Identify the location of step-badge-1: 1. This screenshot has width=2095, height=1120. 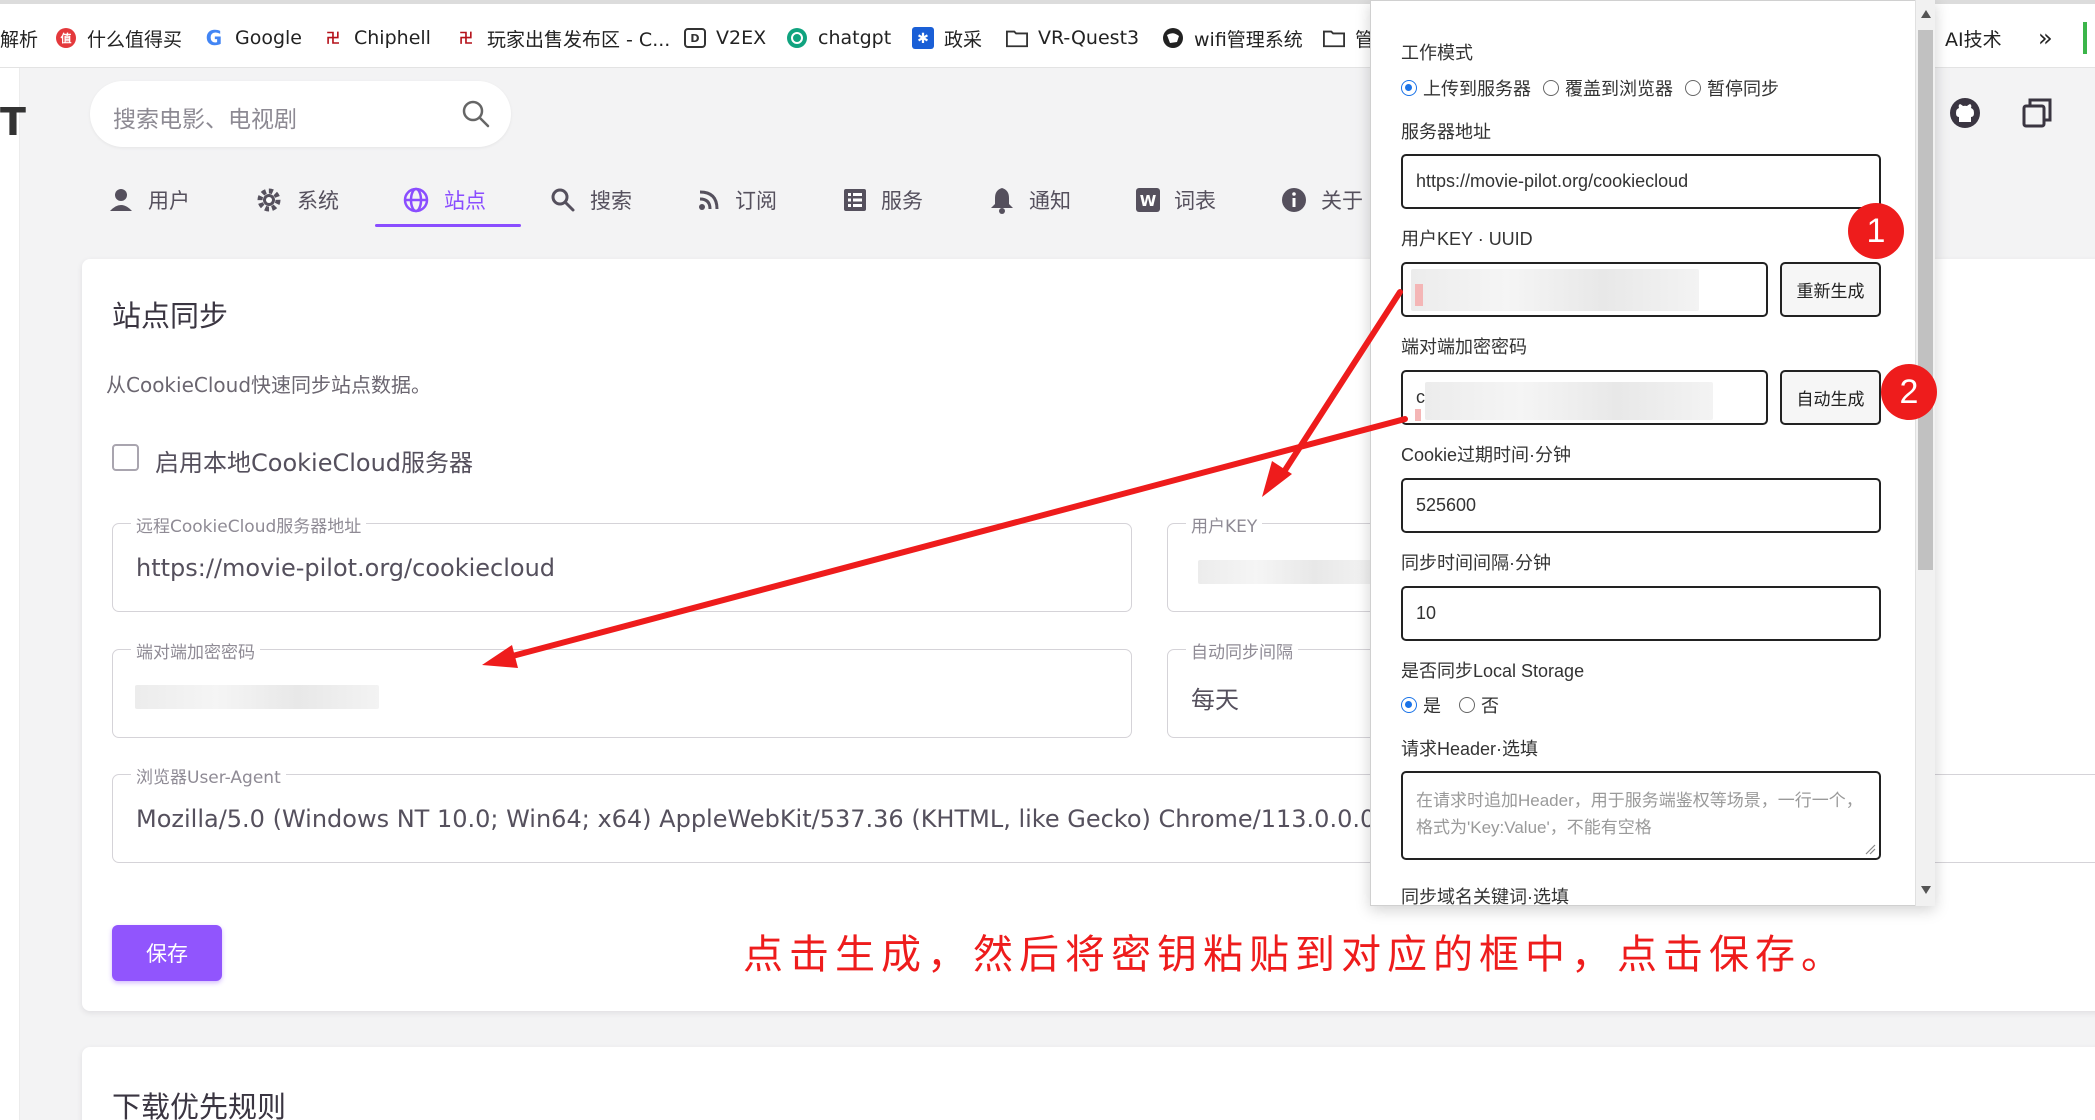
(1876, 231).